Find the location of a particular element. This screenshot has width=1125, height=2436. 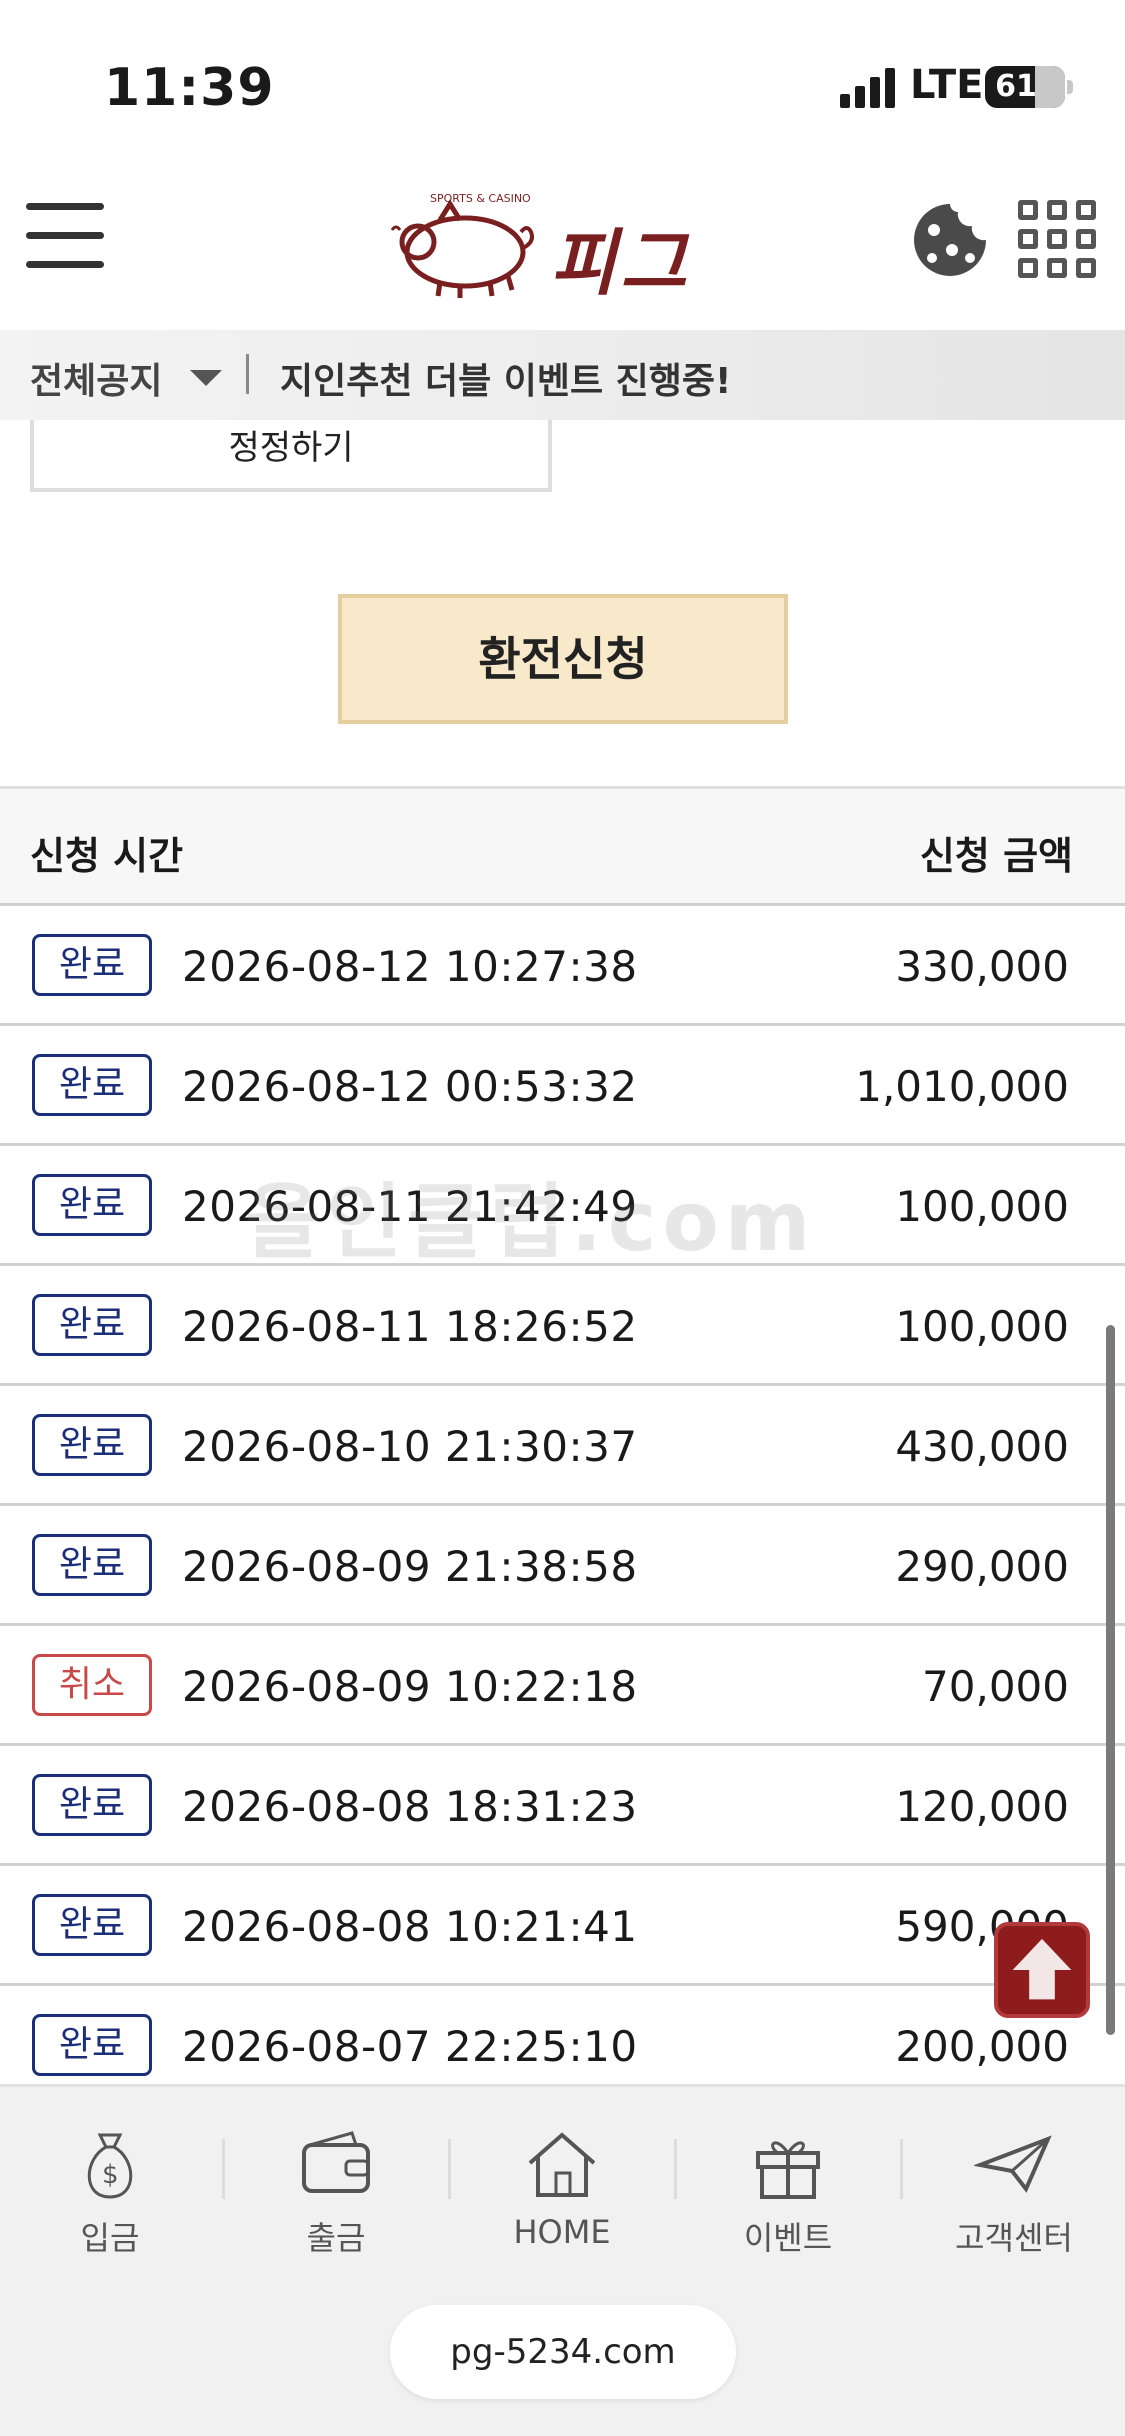

site-header: SPORTS & CASINO 피그벳 is located at coordinates (562, 290).